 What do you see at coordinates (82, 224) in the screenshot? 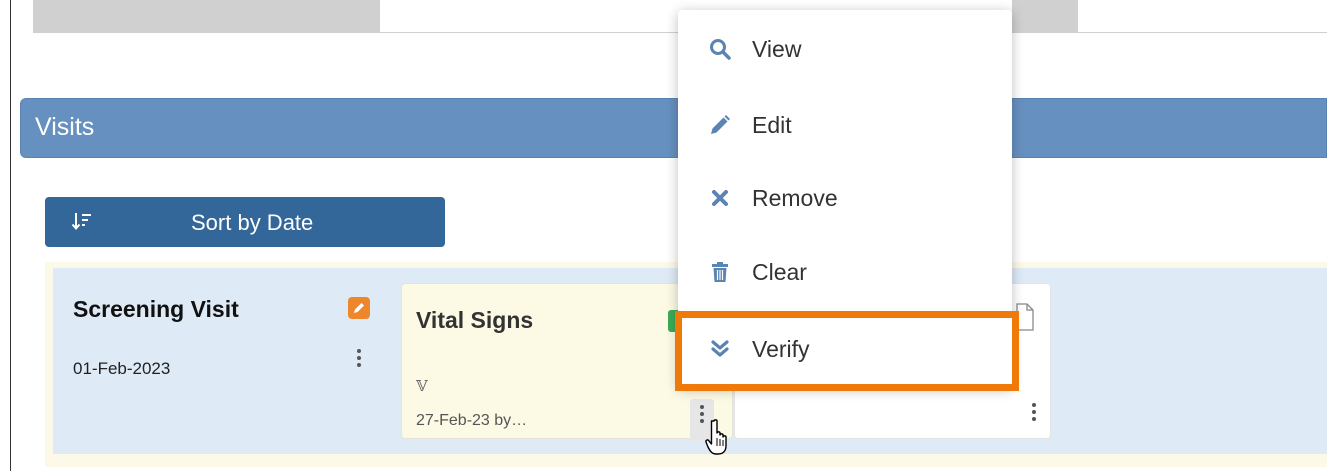
I see `sort-descending-icon` at bounding box center [82, 224].